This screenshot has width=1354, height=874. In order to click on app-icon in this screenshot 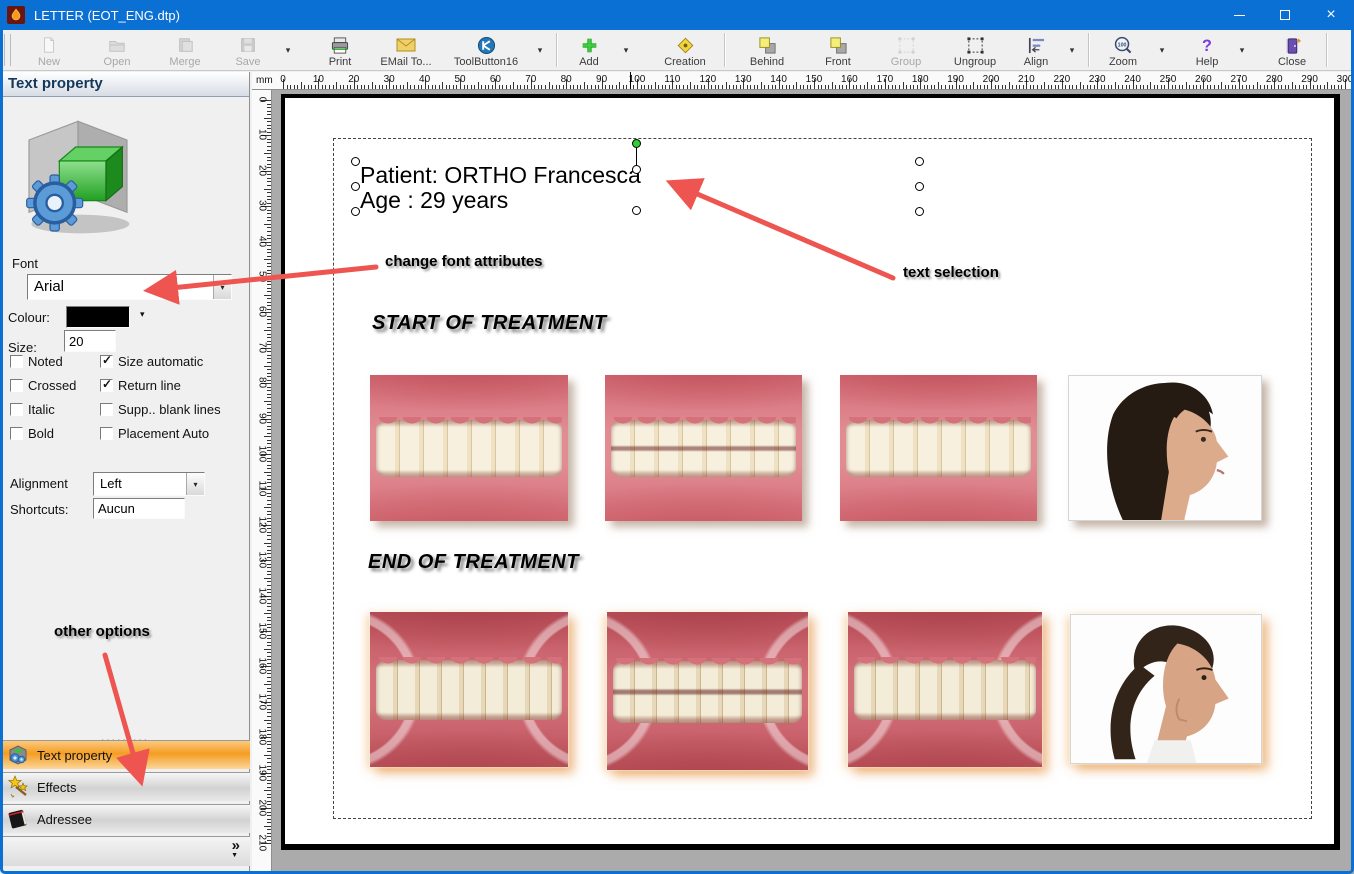, I will do `click(16, 15)`.